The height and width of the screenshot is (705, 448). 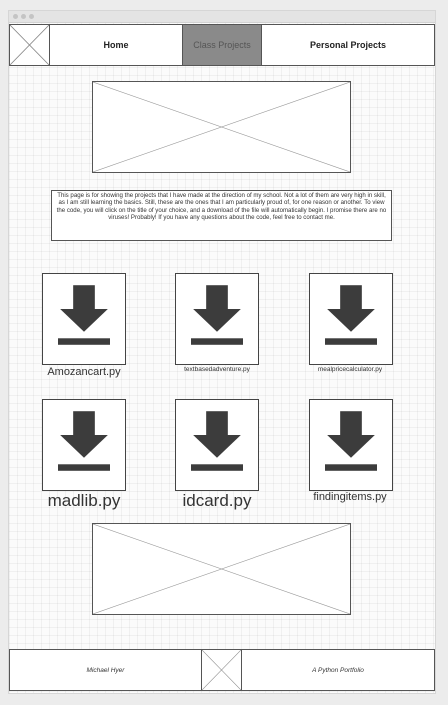 I want to click on download-button-amozancart, so click(x=84, y=319).